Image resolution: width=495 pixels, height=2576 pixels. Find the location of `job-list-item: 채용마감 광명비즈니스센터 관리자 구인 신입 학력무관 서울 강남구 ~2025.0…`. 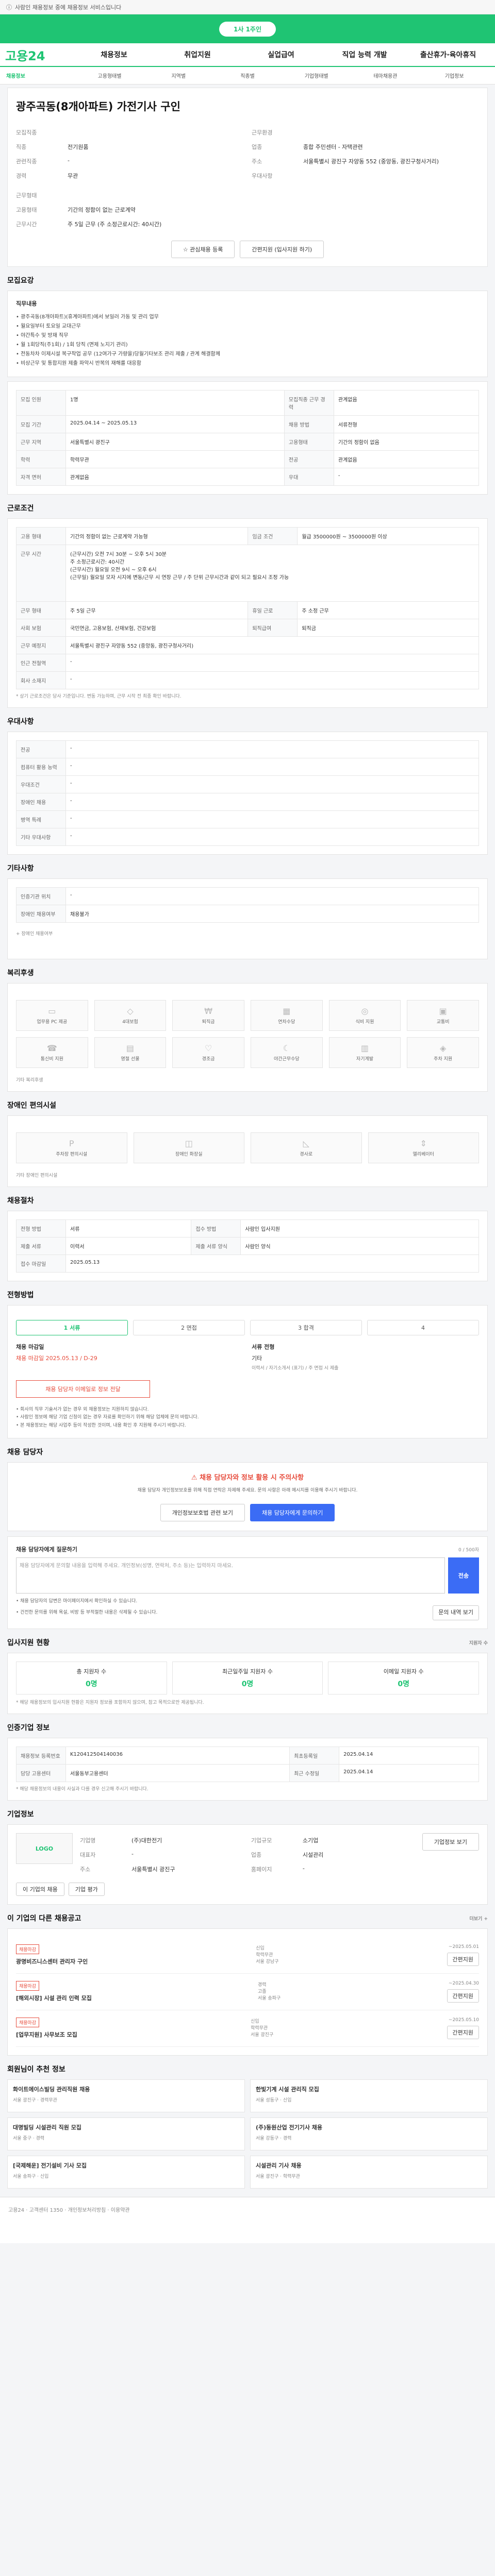

job-list-item: 채용마감 광명비즈니스센터 관리자 구인 신입 학력무관 서울 강남구 ~2025.0… is located at coordinates (247, 1955).